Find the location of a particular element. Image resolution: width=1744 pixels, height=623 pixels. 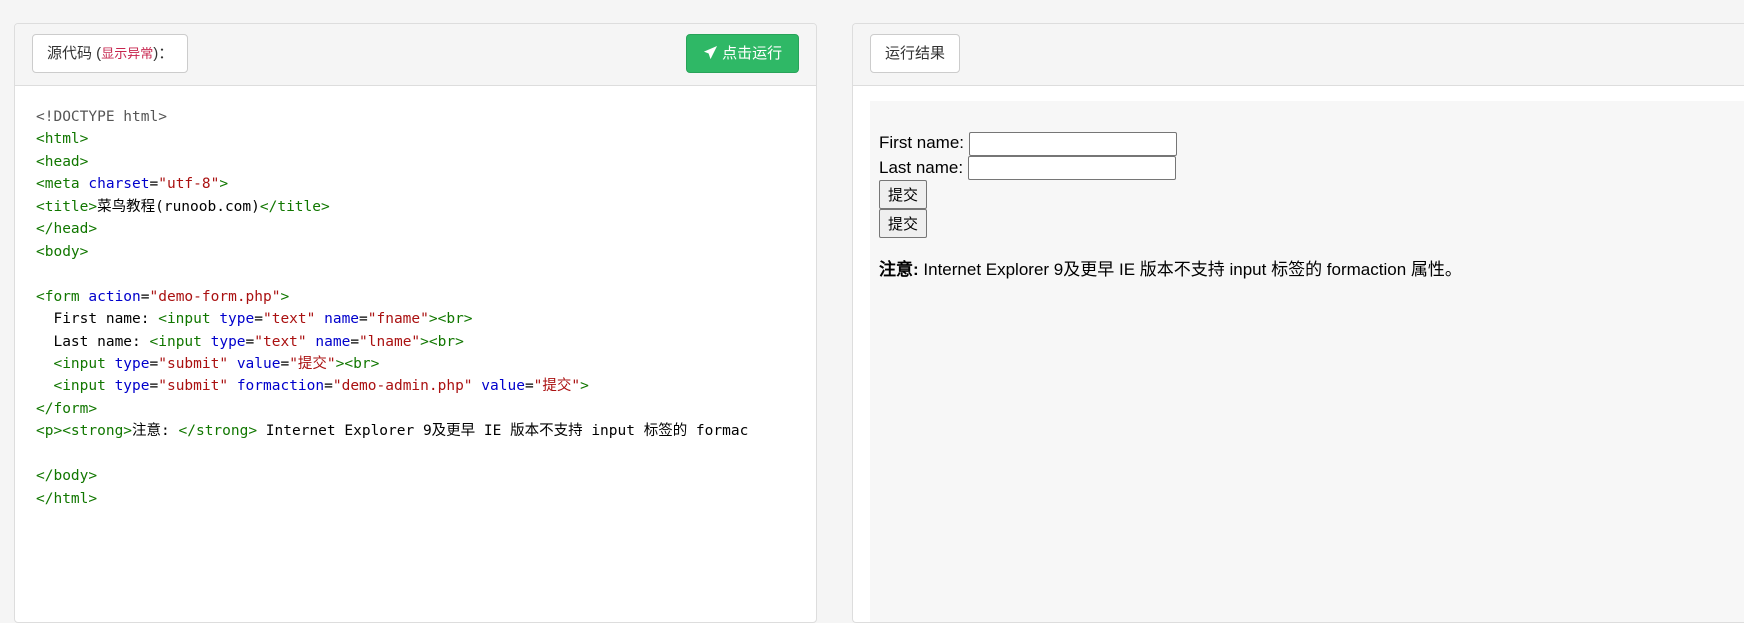

paper-plane-icon is located at coordinates (710, 52).